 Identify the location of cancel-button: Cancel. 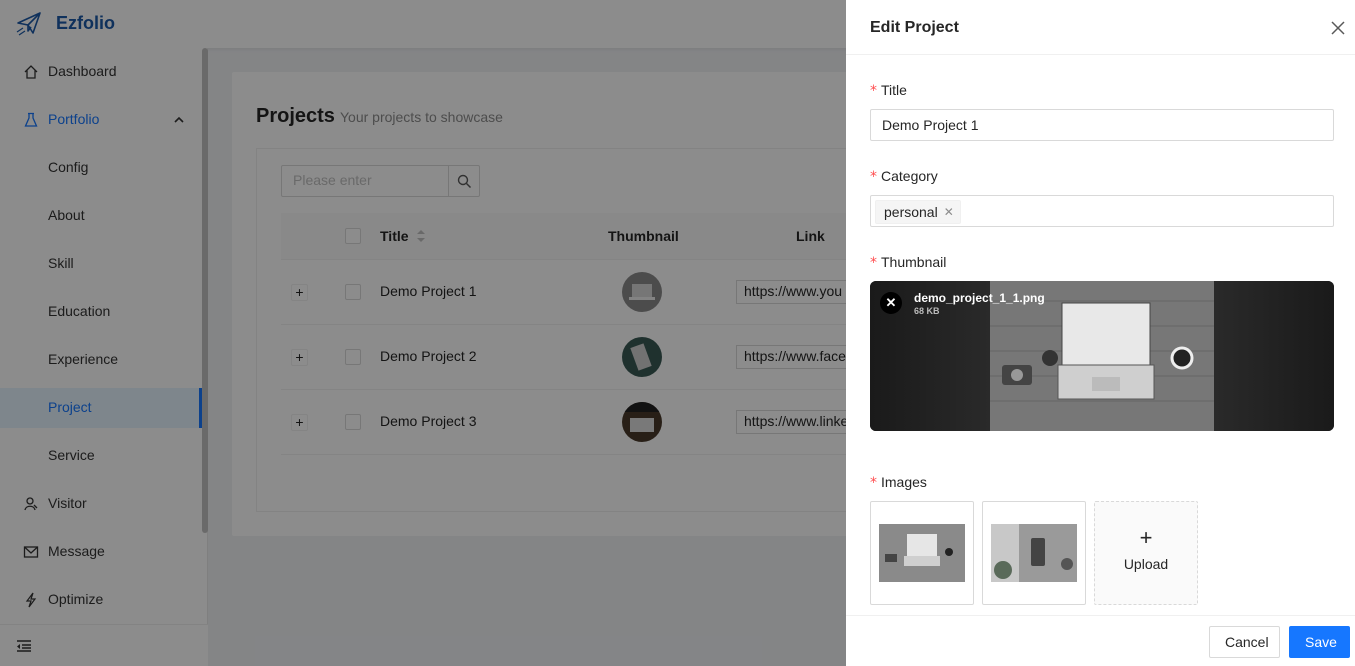
(1244, 642).